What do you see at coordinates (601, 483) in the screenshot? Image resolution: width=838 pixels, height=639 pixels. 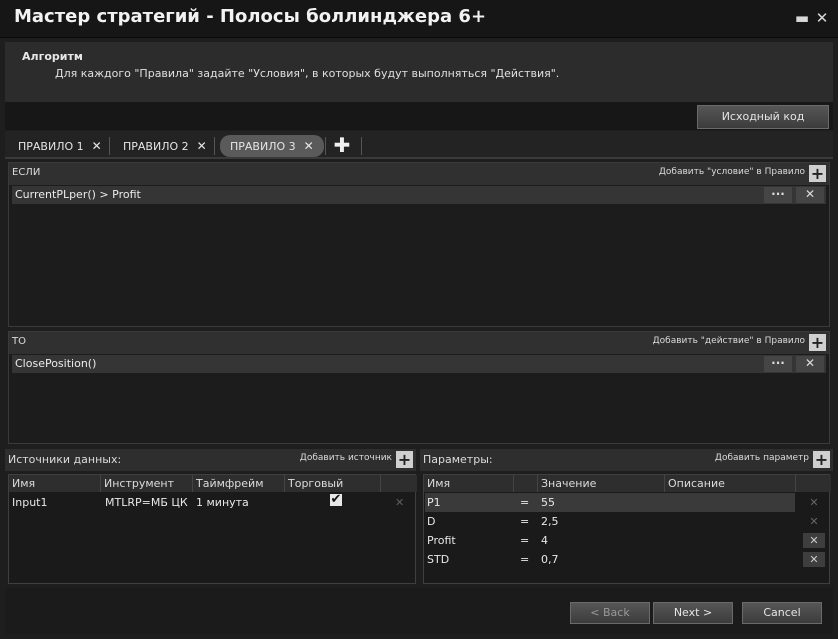 I see `column-header-value: Значение` at bounding box center [601, 483].